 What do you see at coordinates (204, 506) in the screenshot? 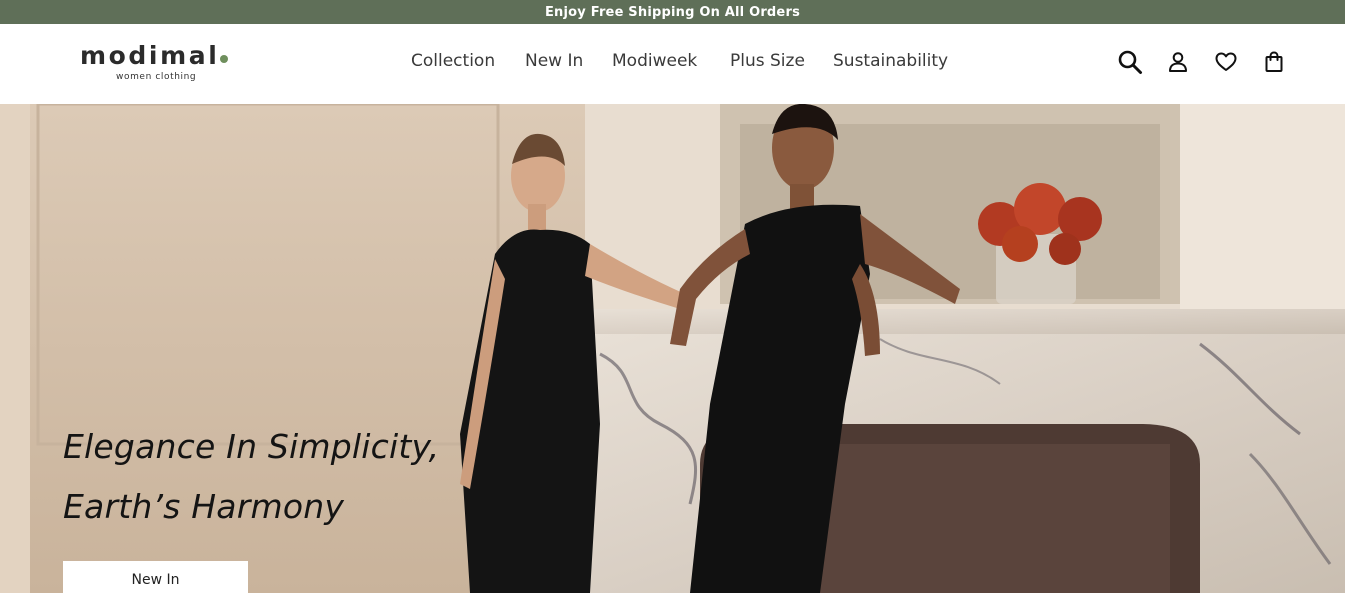
I see `hero-headline-line-2: Earth’s Harmony` at bounding box center [204, 506].